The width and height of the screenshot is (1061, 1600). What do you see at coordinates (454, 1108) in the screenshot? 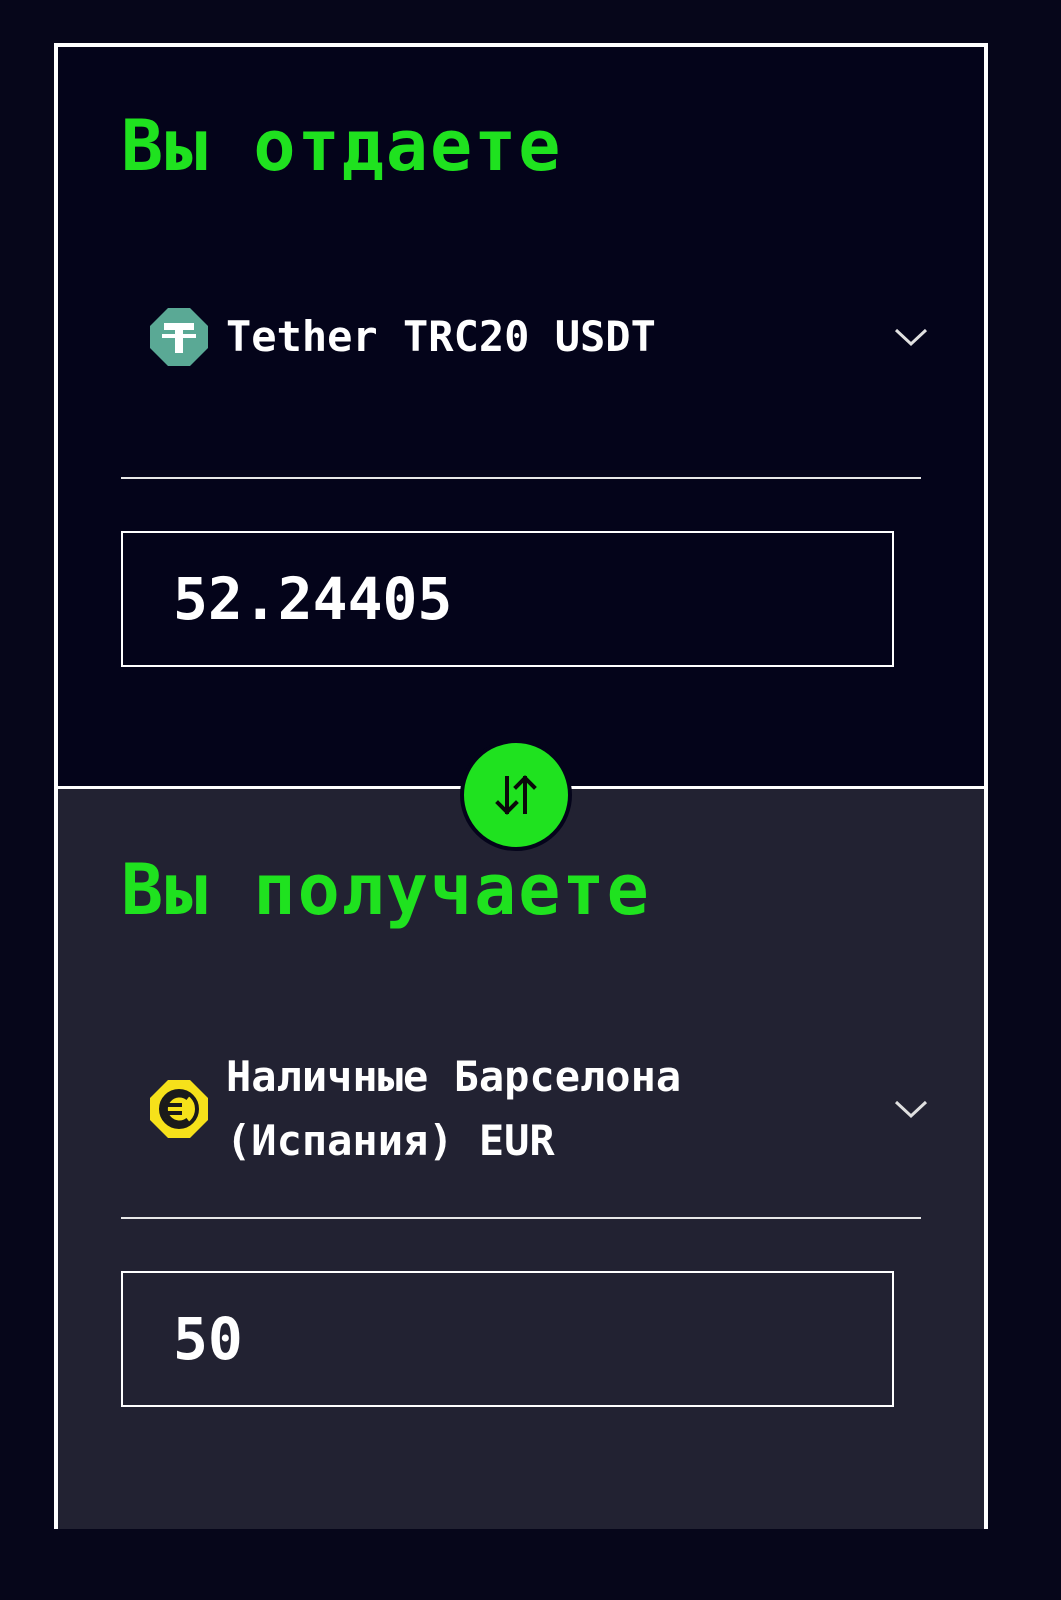
I see `get-currency-name: Наличные Барселона (Испания) EUR` at bounding box center [454, 1108].